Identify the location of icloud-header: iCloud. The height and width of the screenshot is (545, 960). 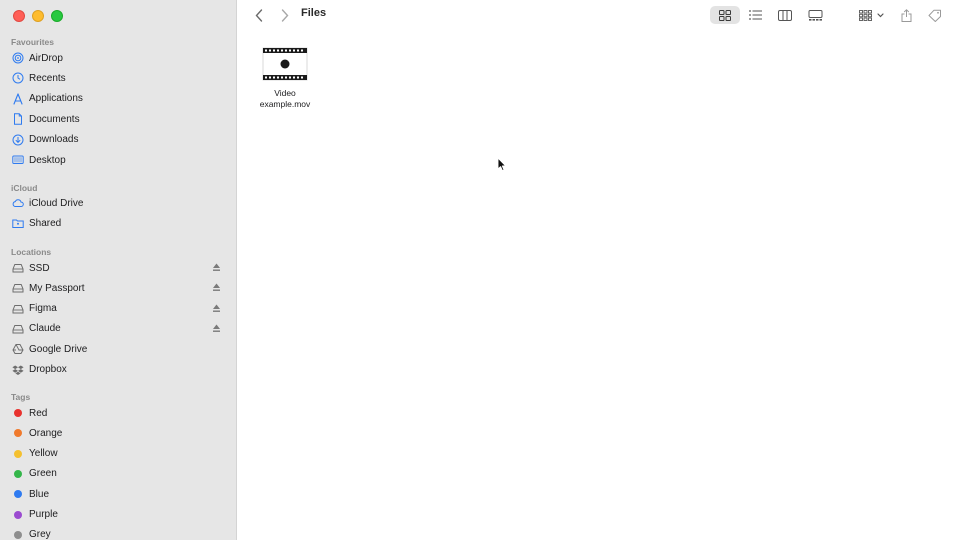
(24, 188).